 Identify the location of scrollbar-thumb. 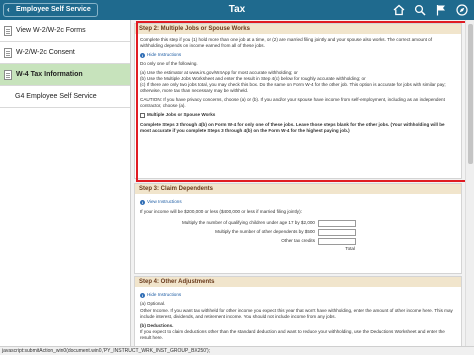
(470, 94).